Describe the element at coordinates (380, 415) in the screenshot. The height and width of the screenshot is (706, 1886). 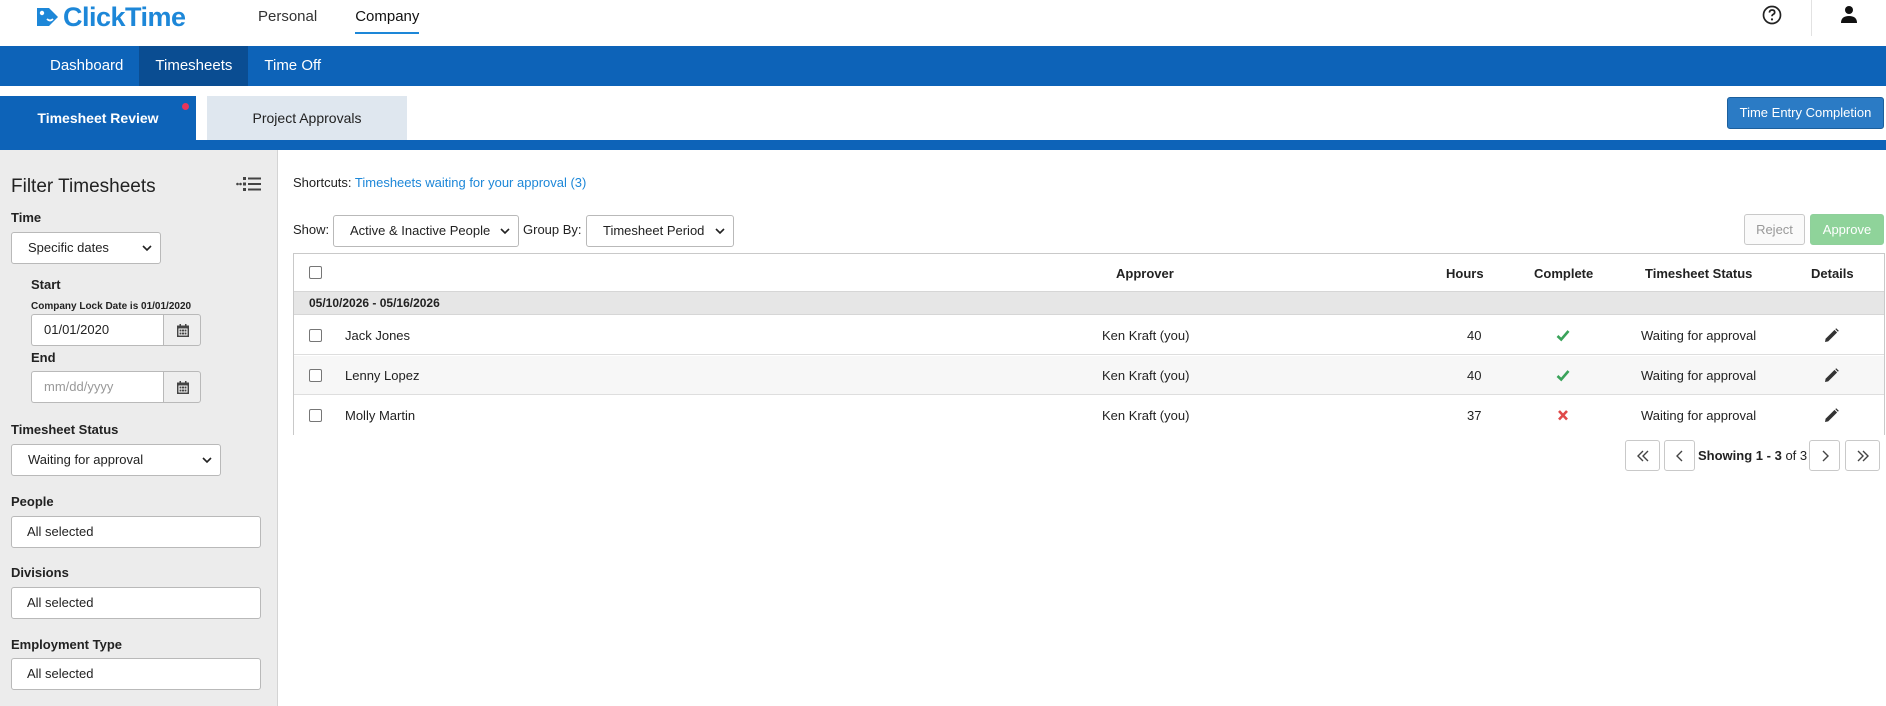
I see `row-person-name: Molly Martin` at that location.